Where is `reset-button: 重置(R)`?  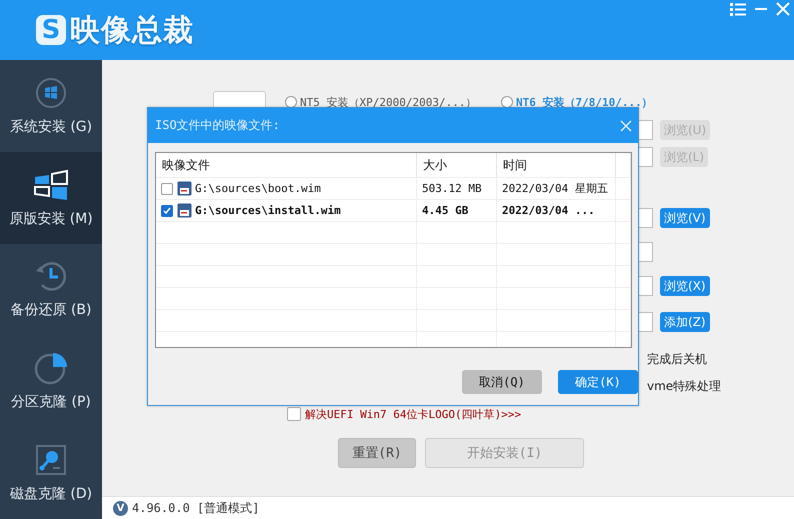 reset-button: 重置(R) is located at coordinates (377, 453).